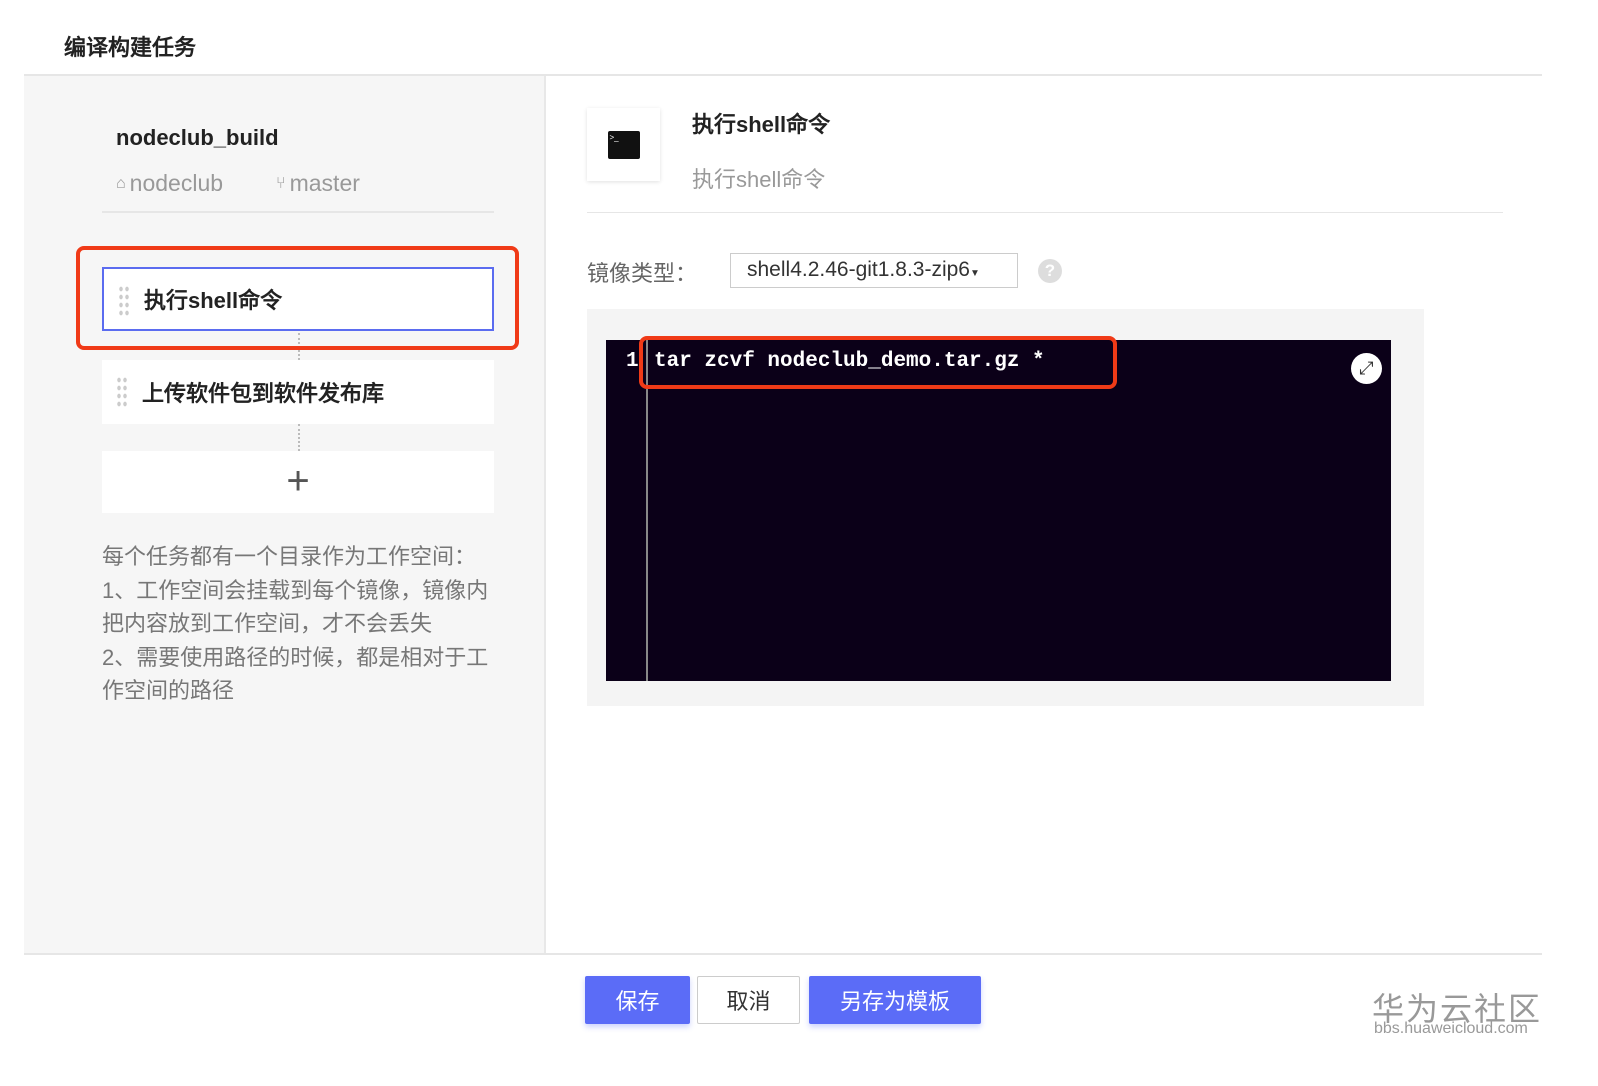 Image resolution: width=1598 pixels, height=1086 pixels. What do you see at coordinates (299, 437) in the screenshot?
I see `connector` at bounding box center [299, 437].